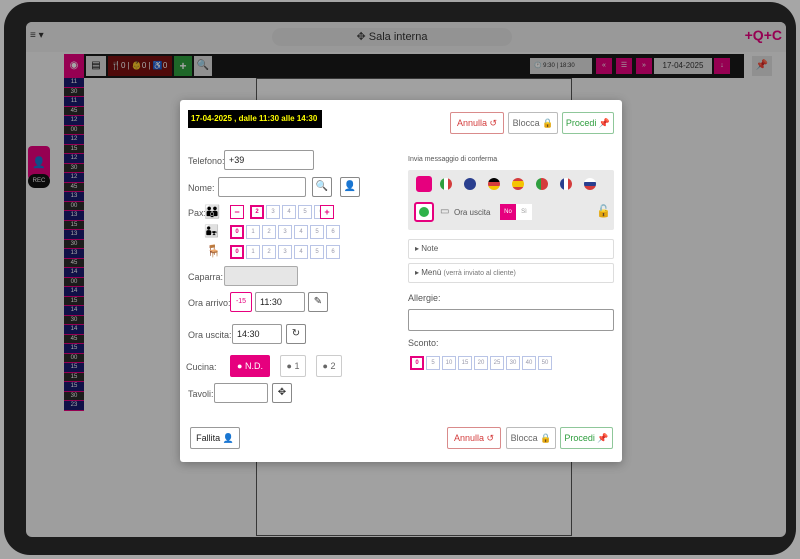  Describe the element at coordinates (280, 302) in the screenshot. I see `arrival-input: 11:30` at that location.